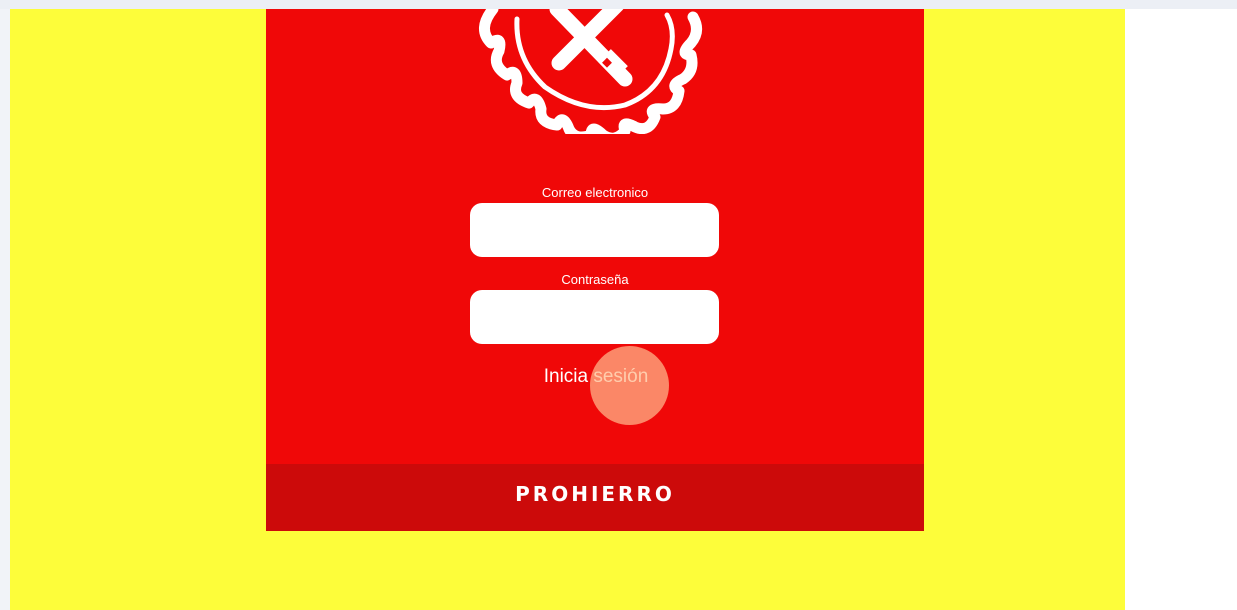 The height and width of the screenshot is (610, 1237). What do you see at coordinates (618, 4) in the screenshot?
I see `page-top-strip` at bounding box center [618, 4].